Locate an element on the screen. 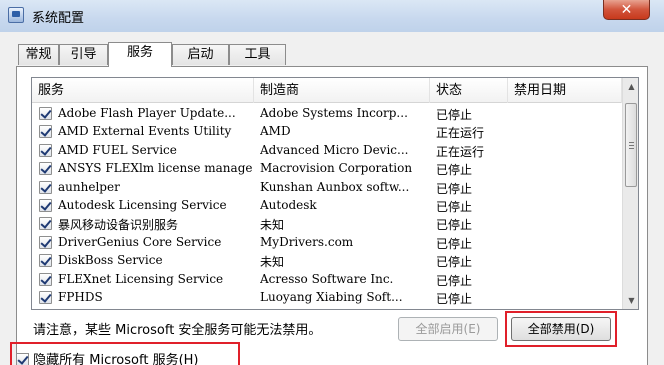 Image resolution: width=664 pixels, height=365 pixels. service-name: FLEXnet Licensing Service is located at coordinates (141, 278).